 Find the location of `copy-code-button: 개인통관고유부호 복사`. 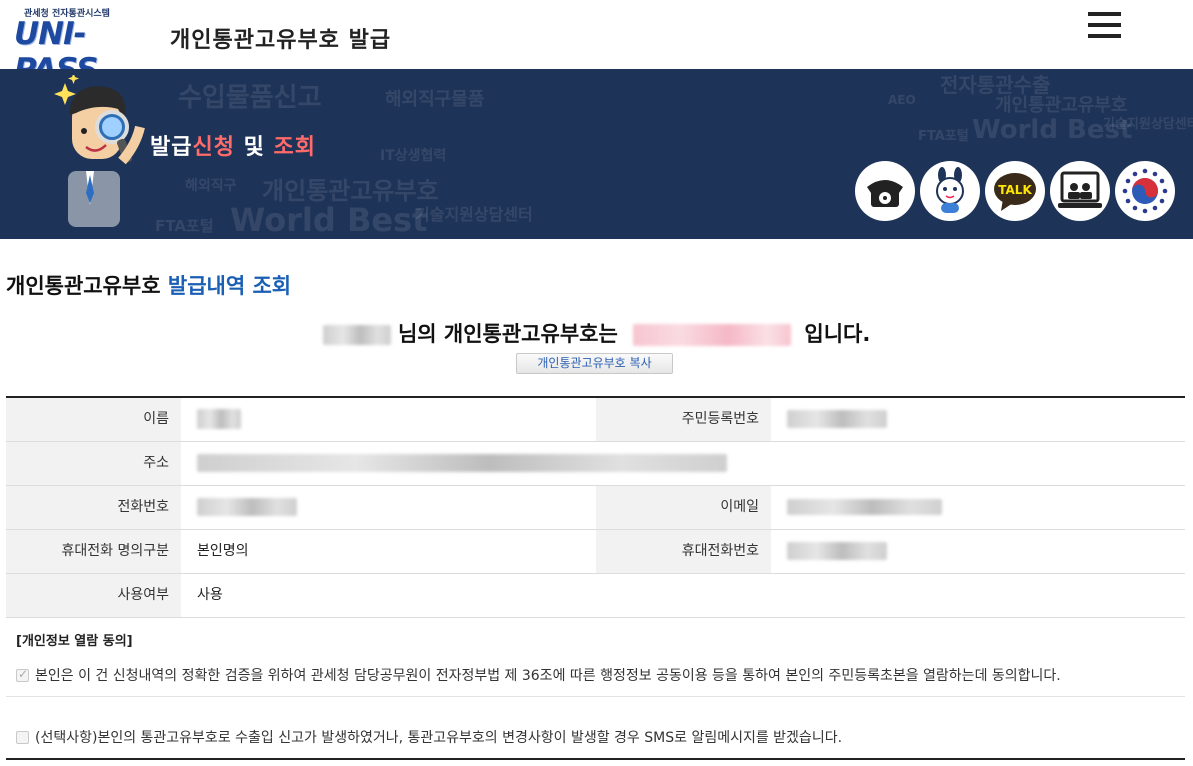

copy-code-button: 개인통관고유부호 복사 is located at coordinates (594, 363).